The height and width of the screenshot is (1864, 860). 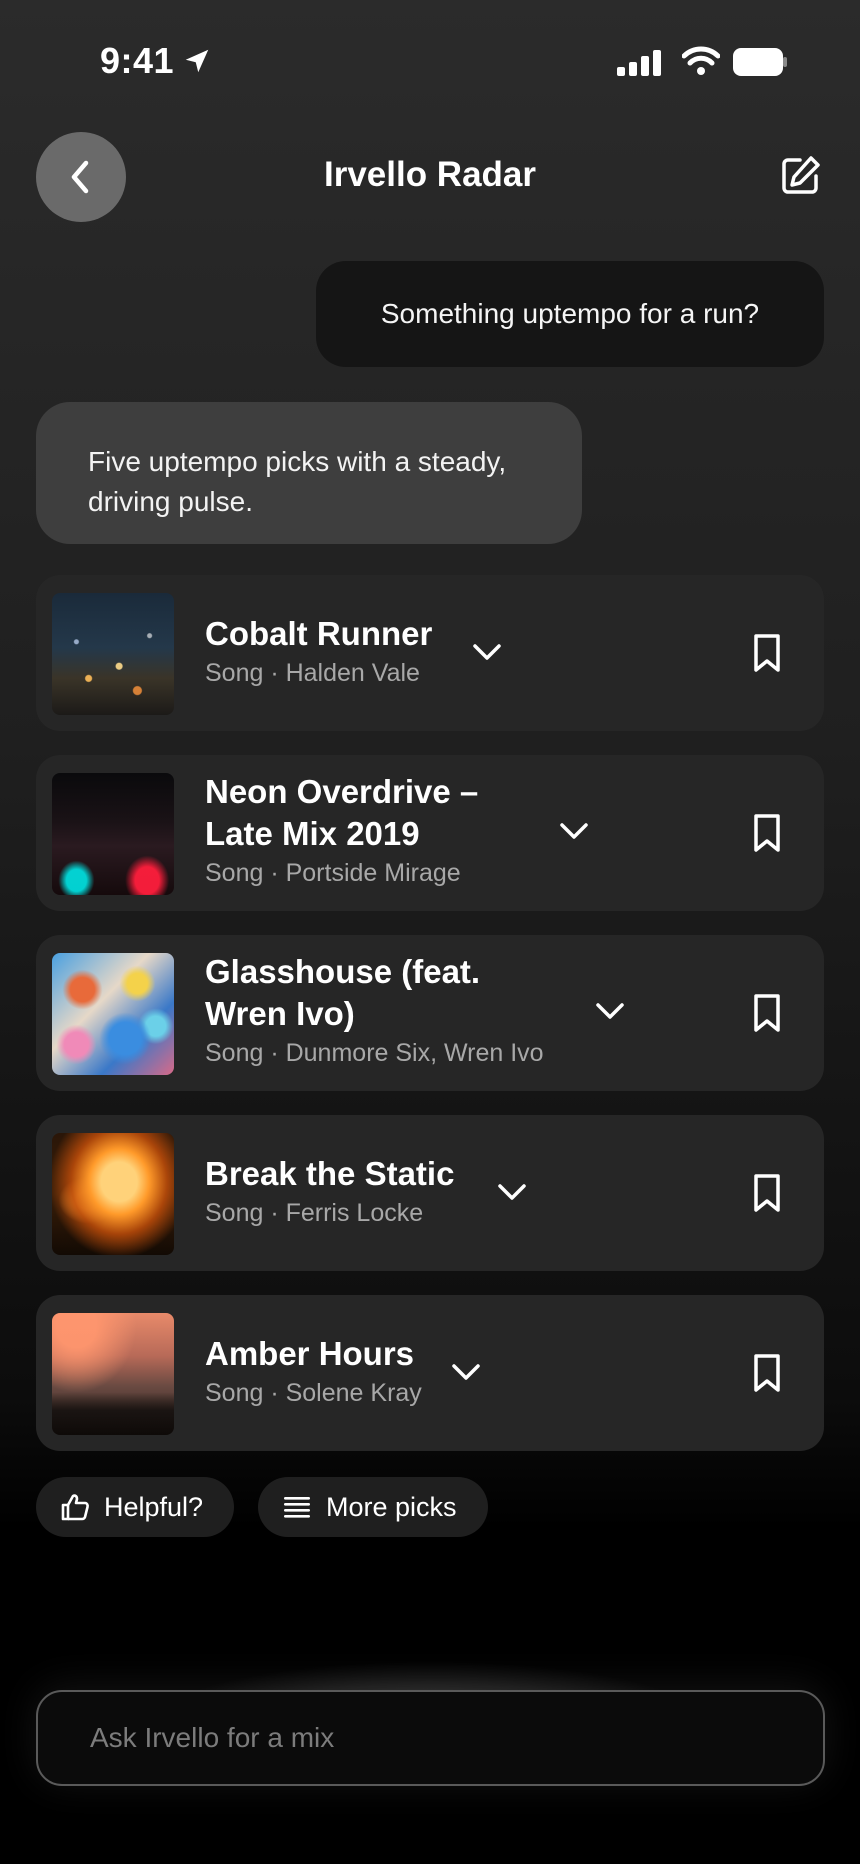 What do you see at coordinates (430, 1373) in the screenshot?
I see `track-card: Amber Hours Song · Solene Kray` at bounding box center [430, 1373].